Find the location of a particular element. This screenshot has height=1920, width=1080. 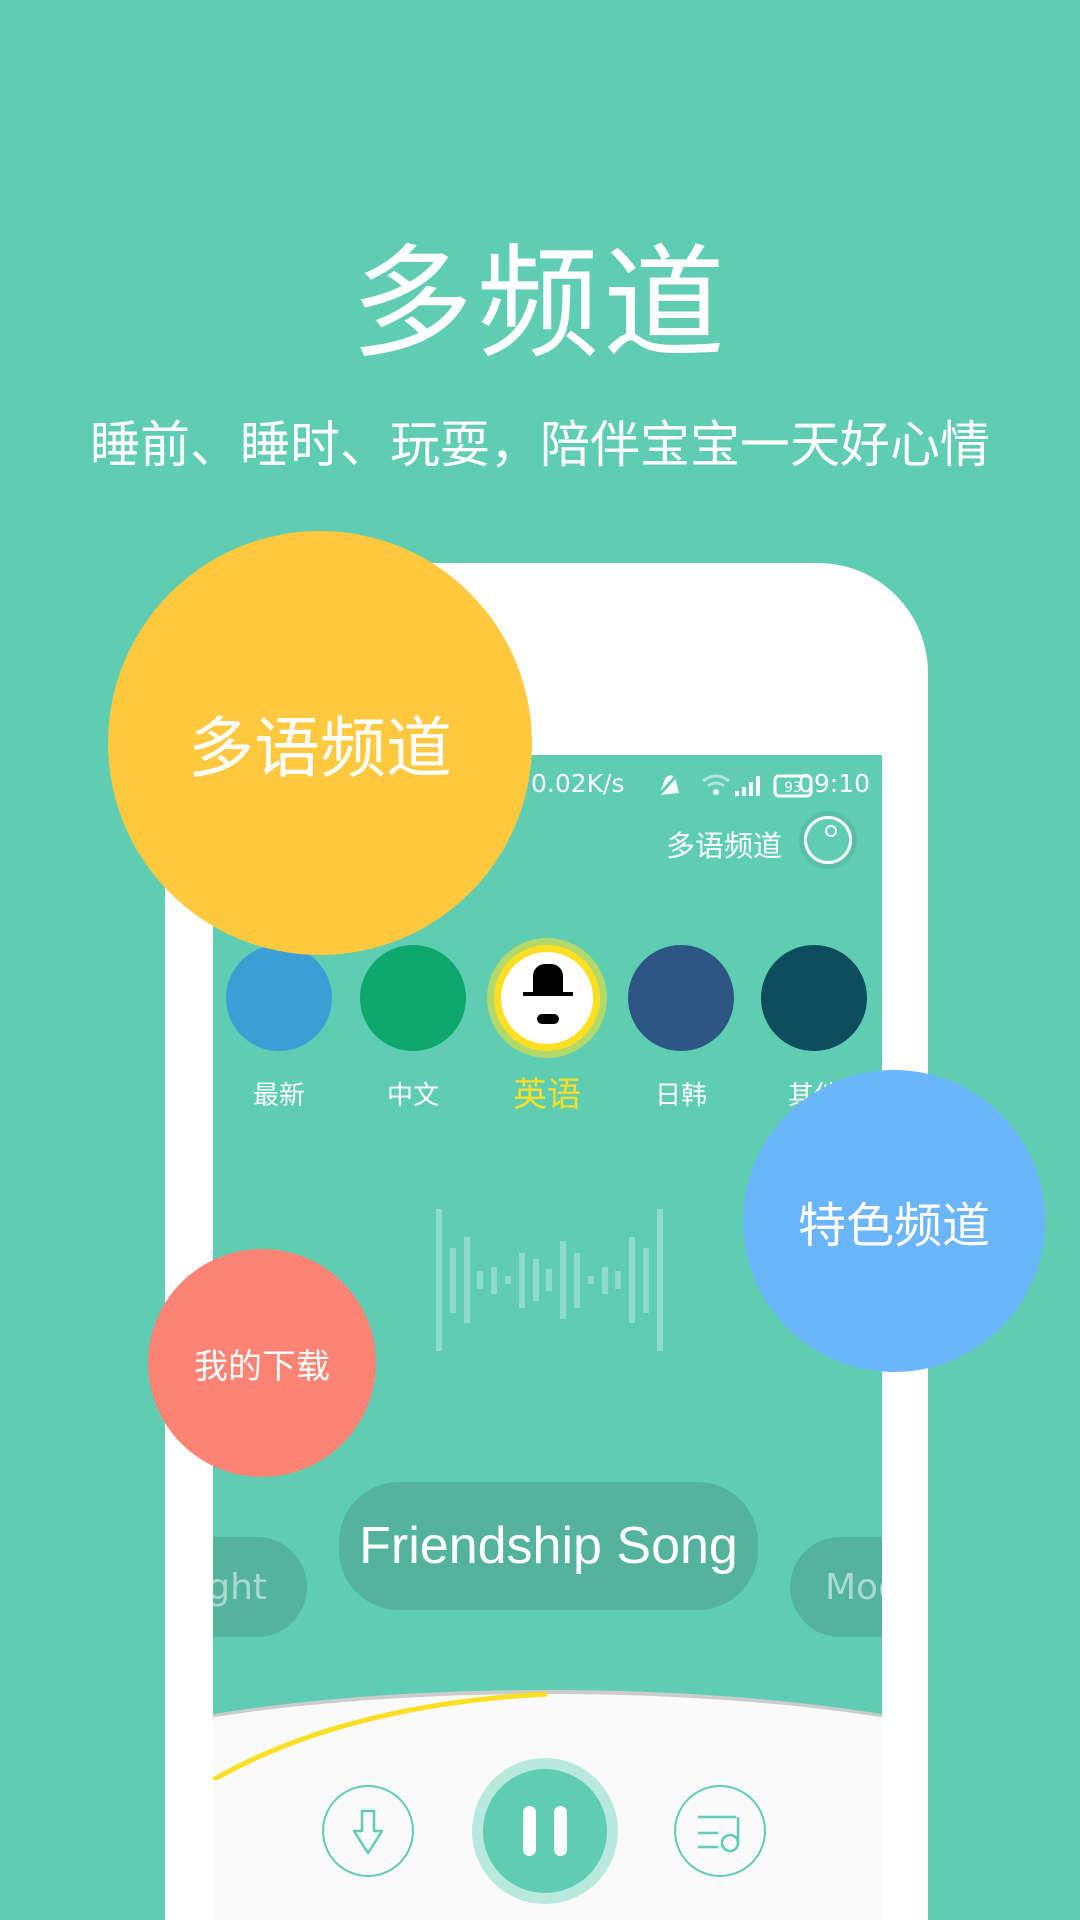

song-current-label: Friendship Song is located at coordinates (548, 1546).